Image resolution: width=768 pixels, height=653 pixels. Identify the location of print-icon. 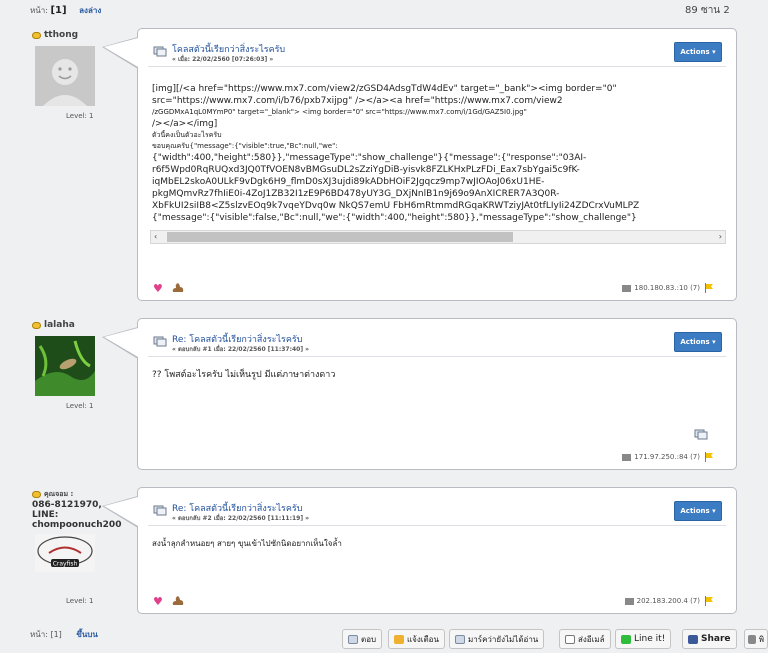
(752, 639).